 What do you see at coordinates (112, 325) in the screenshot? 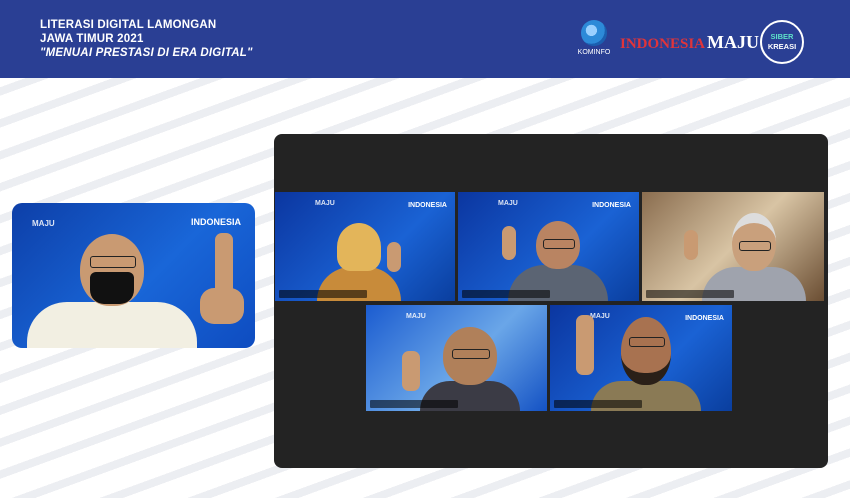
I see `host-shirt` at bounding box center [112, 325].